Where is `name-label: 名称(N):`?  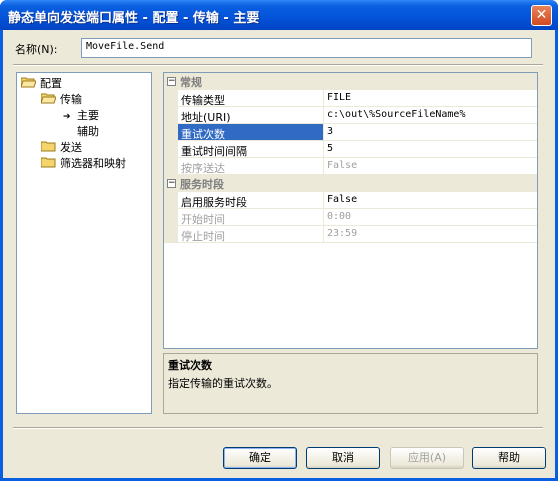 name-label: 名称(N): is located at coordinates (36, 49).